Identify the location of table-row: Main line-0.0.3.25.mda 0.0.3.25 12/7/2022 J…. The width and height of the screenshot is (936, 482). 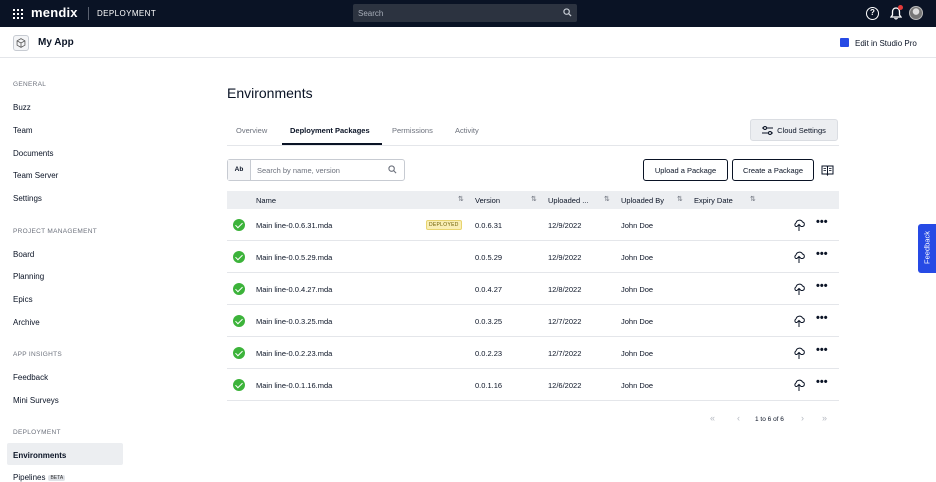
(533, 321).